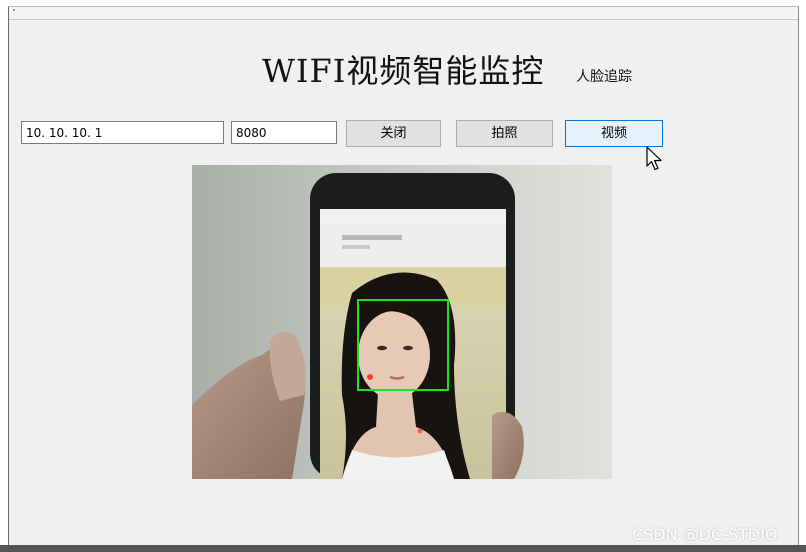  Describe the element at coordinates (705, 534) in the screenshot. I see `watermark: CSDN @DC-STDIO` at that location.